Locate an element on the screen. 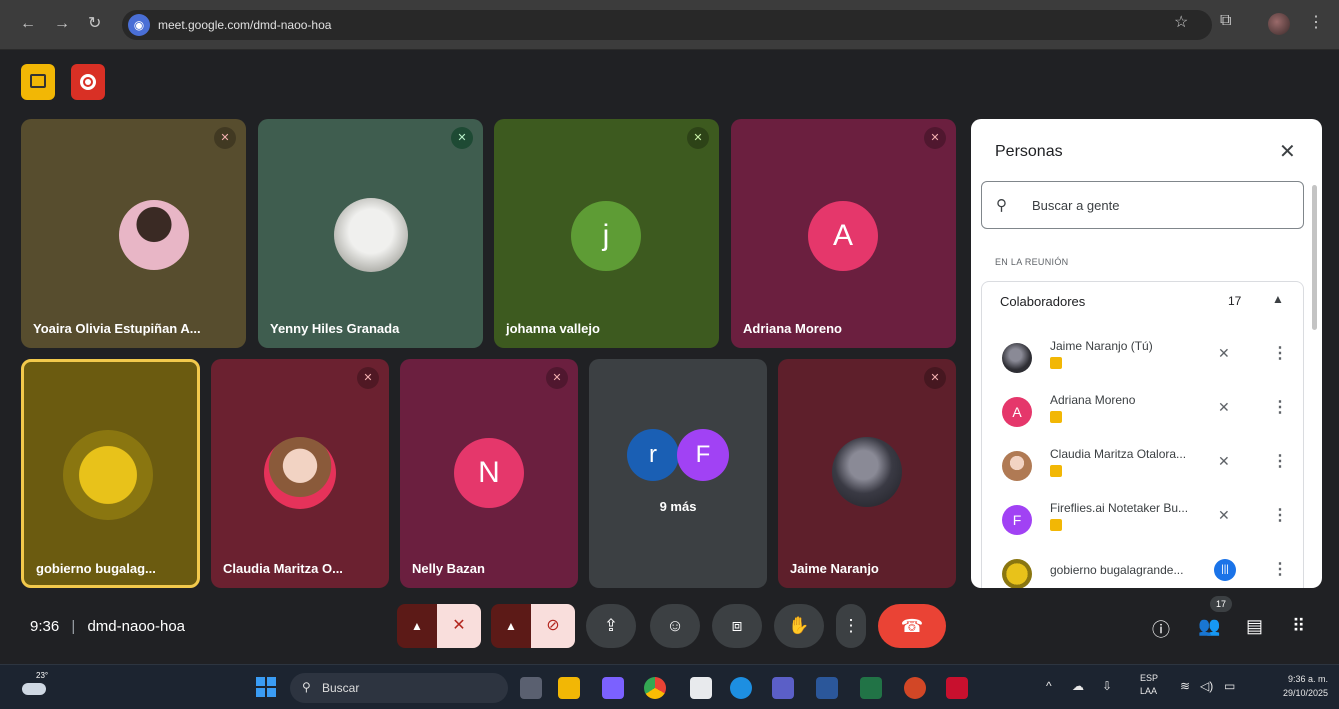 Image resolution: width=1339 pixels, height=709 pixels. people-search-input: ⚲ Buscar a gente is located at coordinates (1142, 205).